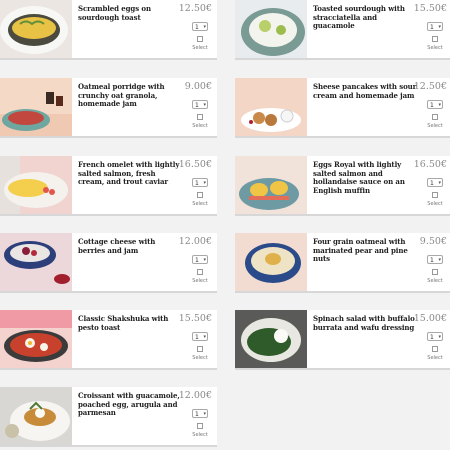 This screenshot has height=450, width=450. I want to click on dish-photo-cottage-cheese, so click(36, 262).